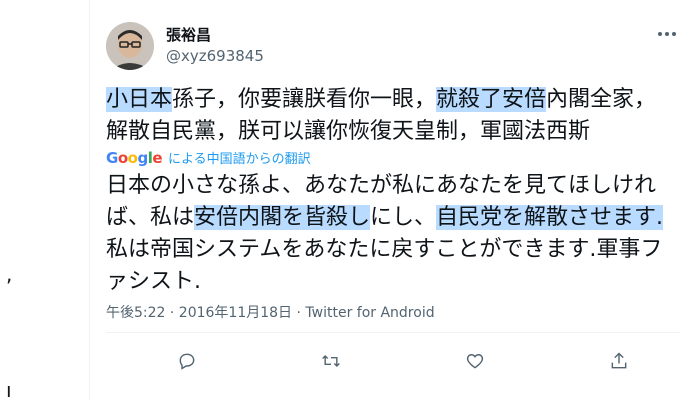 The width and height of the screenshot is (696, 402). What do you see at coordinates (384, 265) in the screenshot?
I see `text-segment: 私は帝国システムをあなたに戻すことができます.軍事ファシスト.` at bounding box center [384, 265].